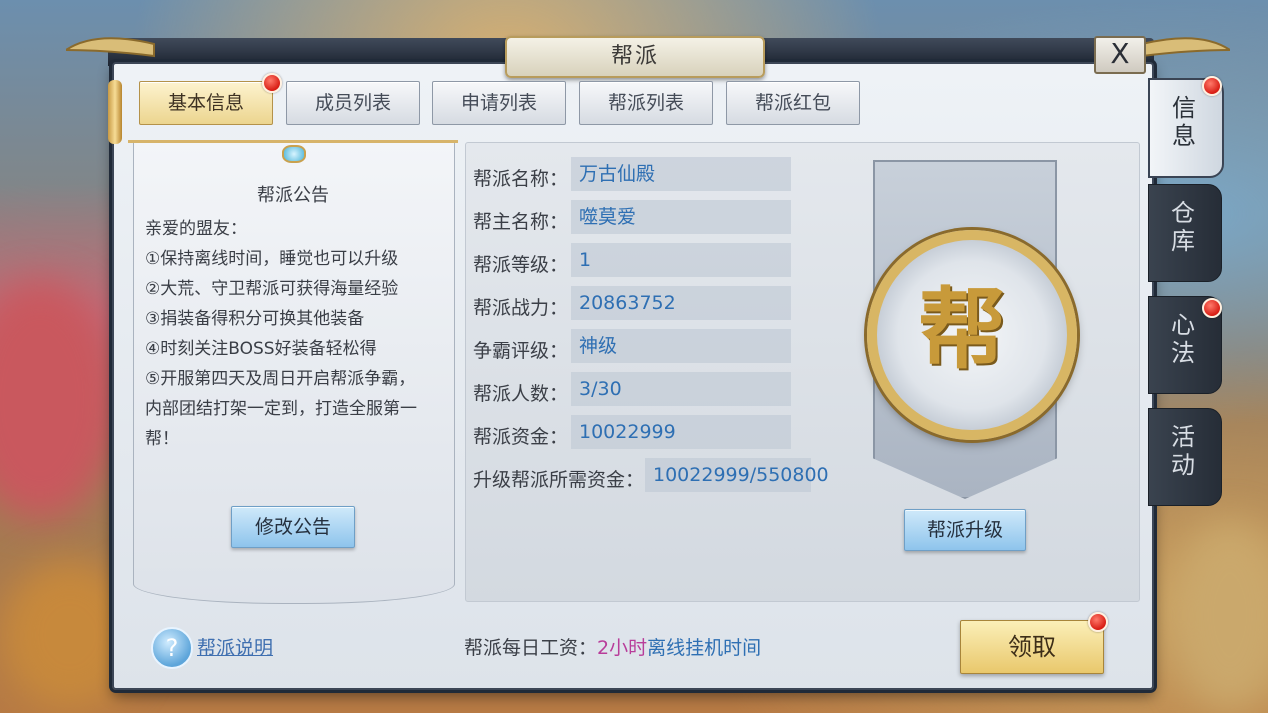 The width and height of the screenshot is (1268, 713). Describe the element at coordinates (1184, 122) in the screenshot. I see `side-tab-info-label: 信息` at that location.